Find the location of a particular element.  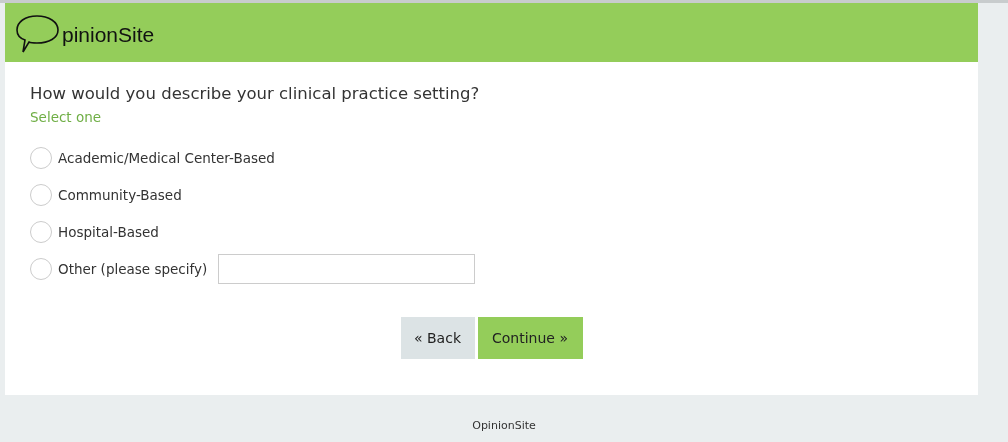

logo-text: pinionSite is located at coordinates (108, 34).